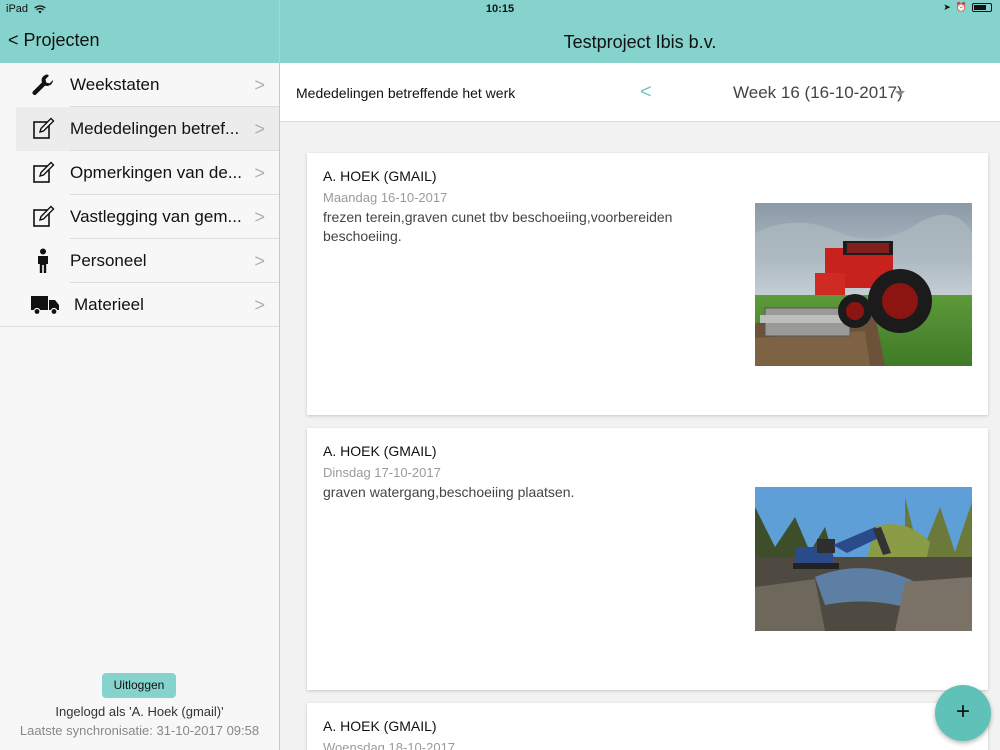 Image resolution: width=1000 pixels, height=750 pixels. What do you see at coordinates (115, 84) in the screenshot?
I see `sidebar-item-label: Weekstaten` at bounding box center [115, 84].